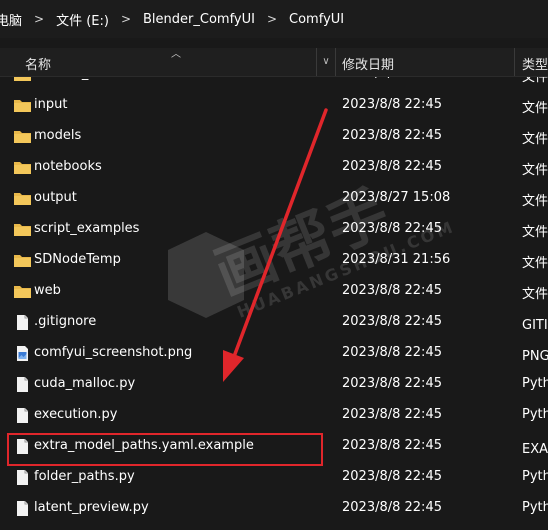  What do you see at coordinates (274, 198) in the screenshot?
I see `list-item: output 2023/8/27 15:08 文件夹` at bounding box center [274, 198].